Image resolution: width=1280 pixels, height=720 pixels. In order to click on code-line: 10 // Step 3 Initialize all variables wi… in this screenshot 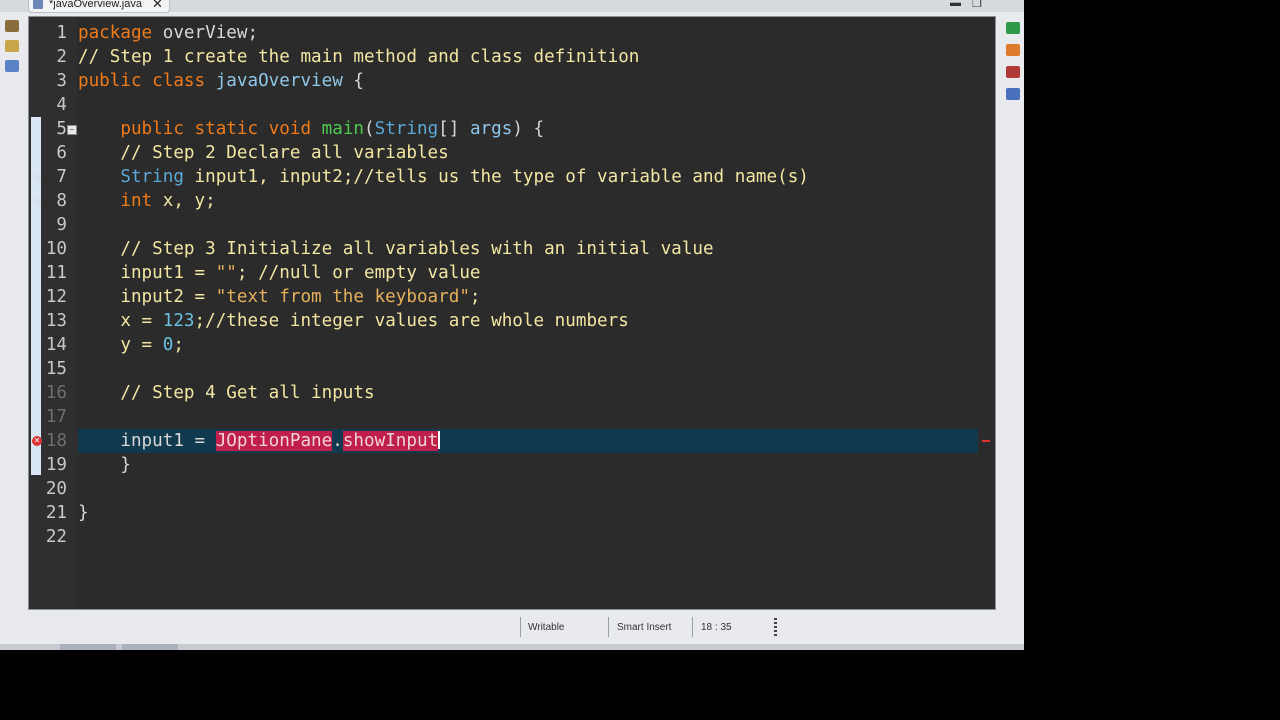, I will do `click(512, 249)`.